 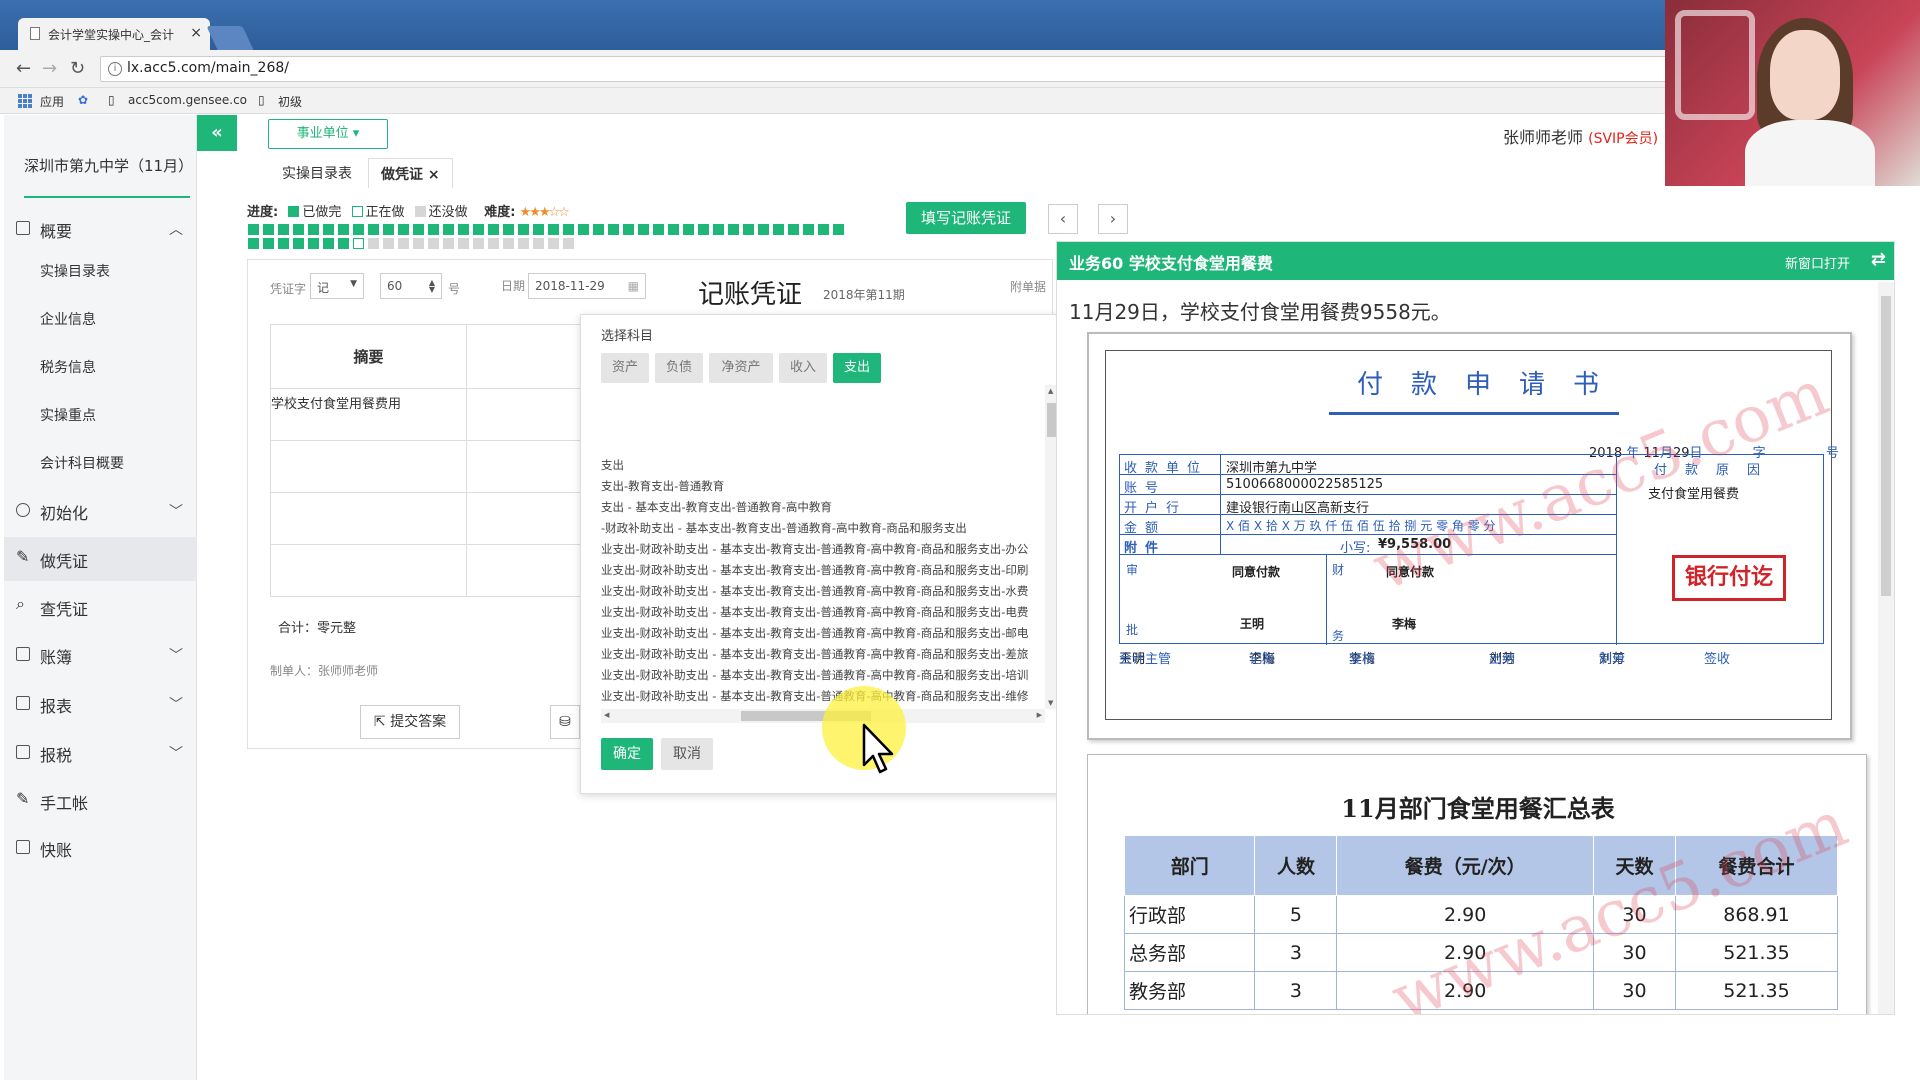 What do you see at coordinates (784, 528) in the screenshot?
I see `subject-option: -财政补助支出 - 基本支出-教育支出-普通教育-高中教育-商品和服务支出` at bounding box center [784, 528].